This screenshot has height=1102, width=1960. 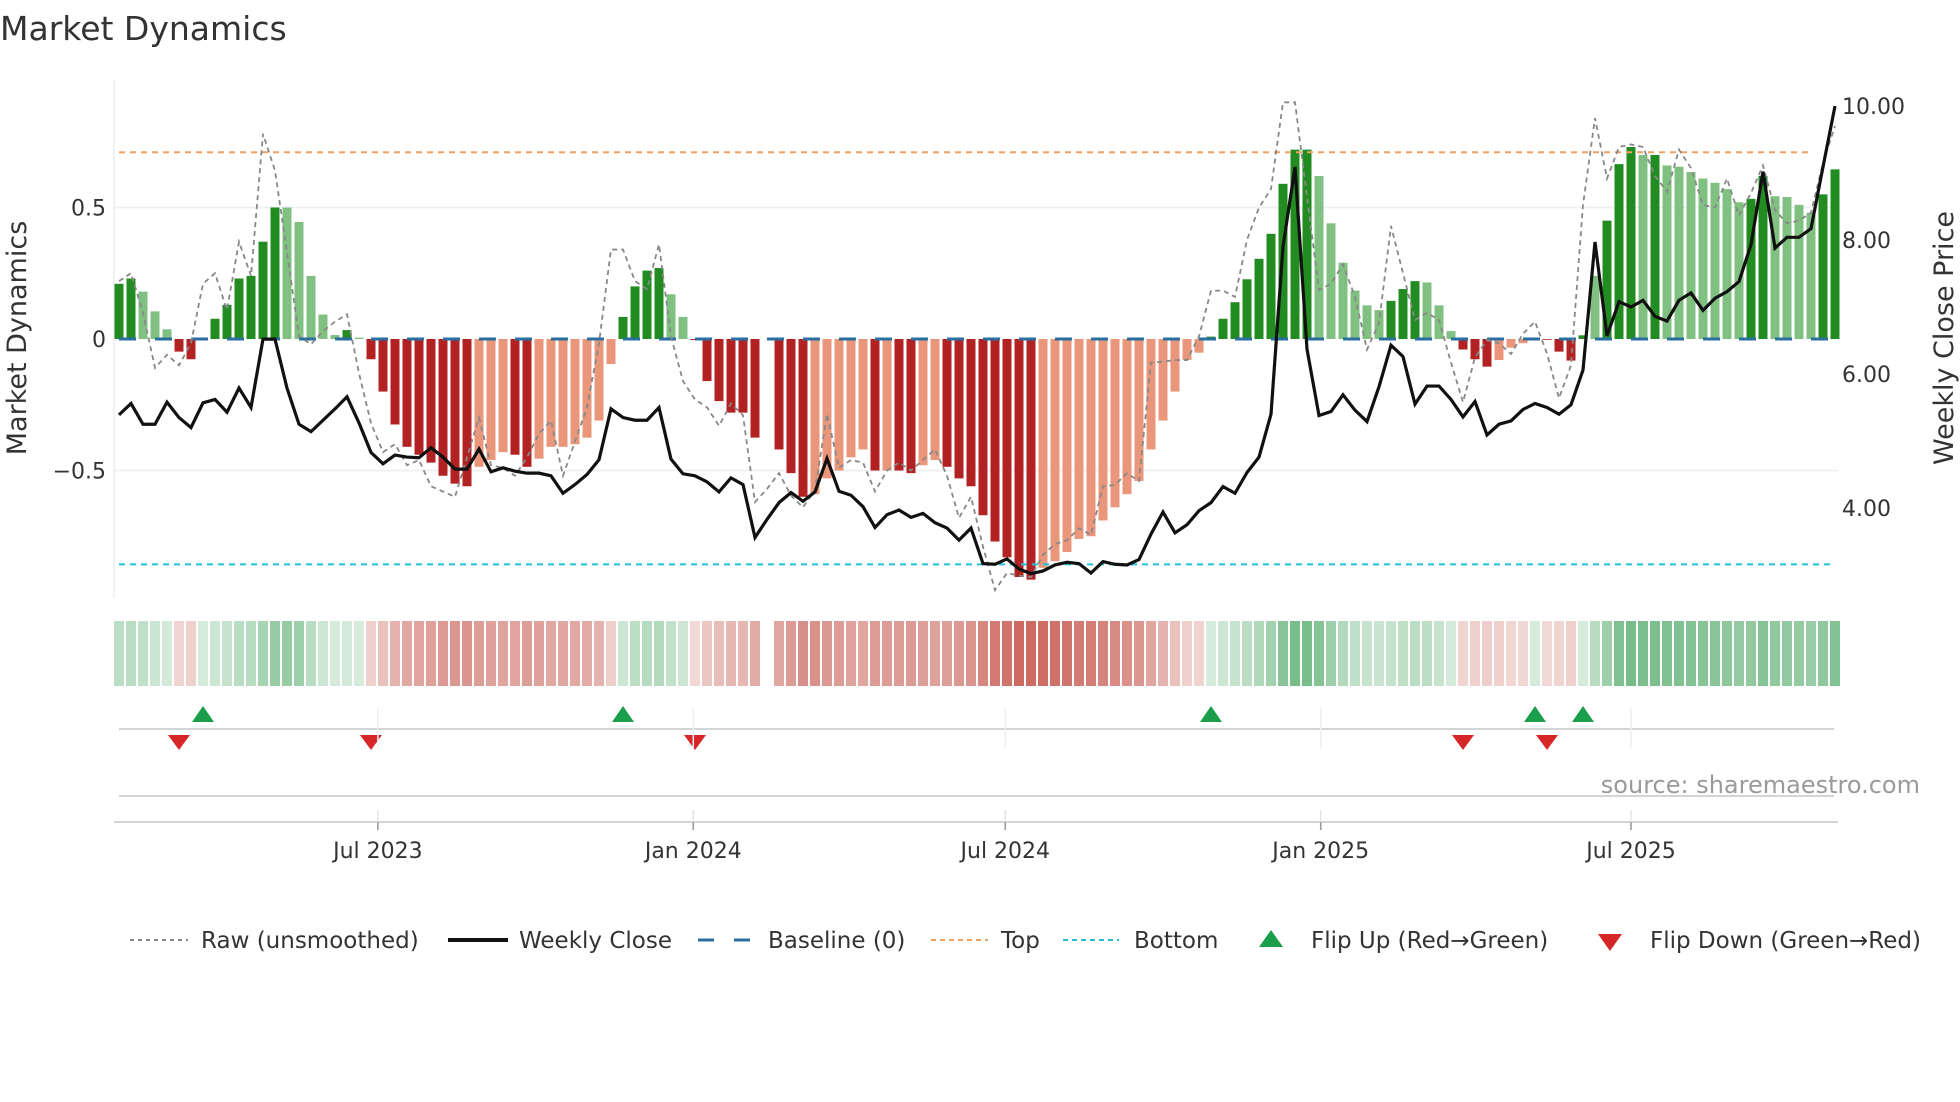 I want to click on left-tick-label: −0.5, so click(x=79, y=472).